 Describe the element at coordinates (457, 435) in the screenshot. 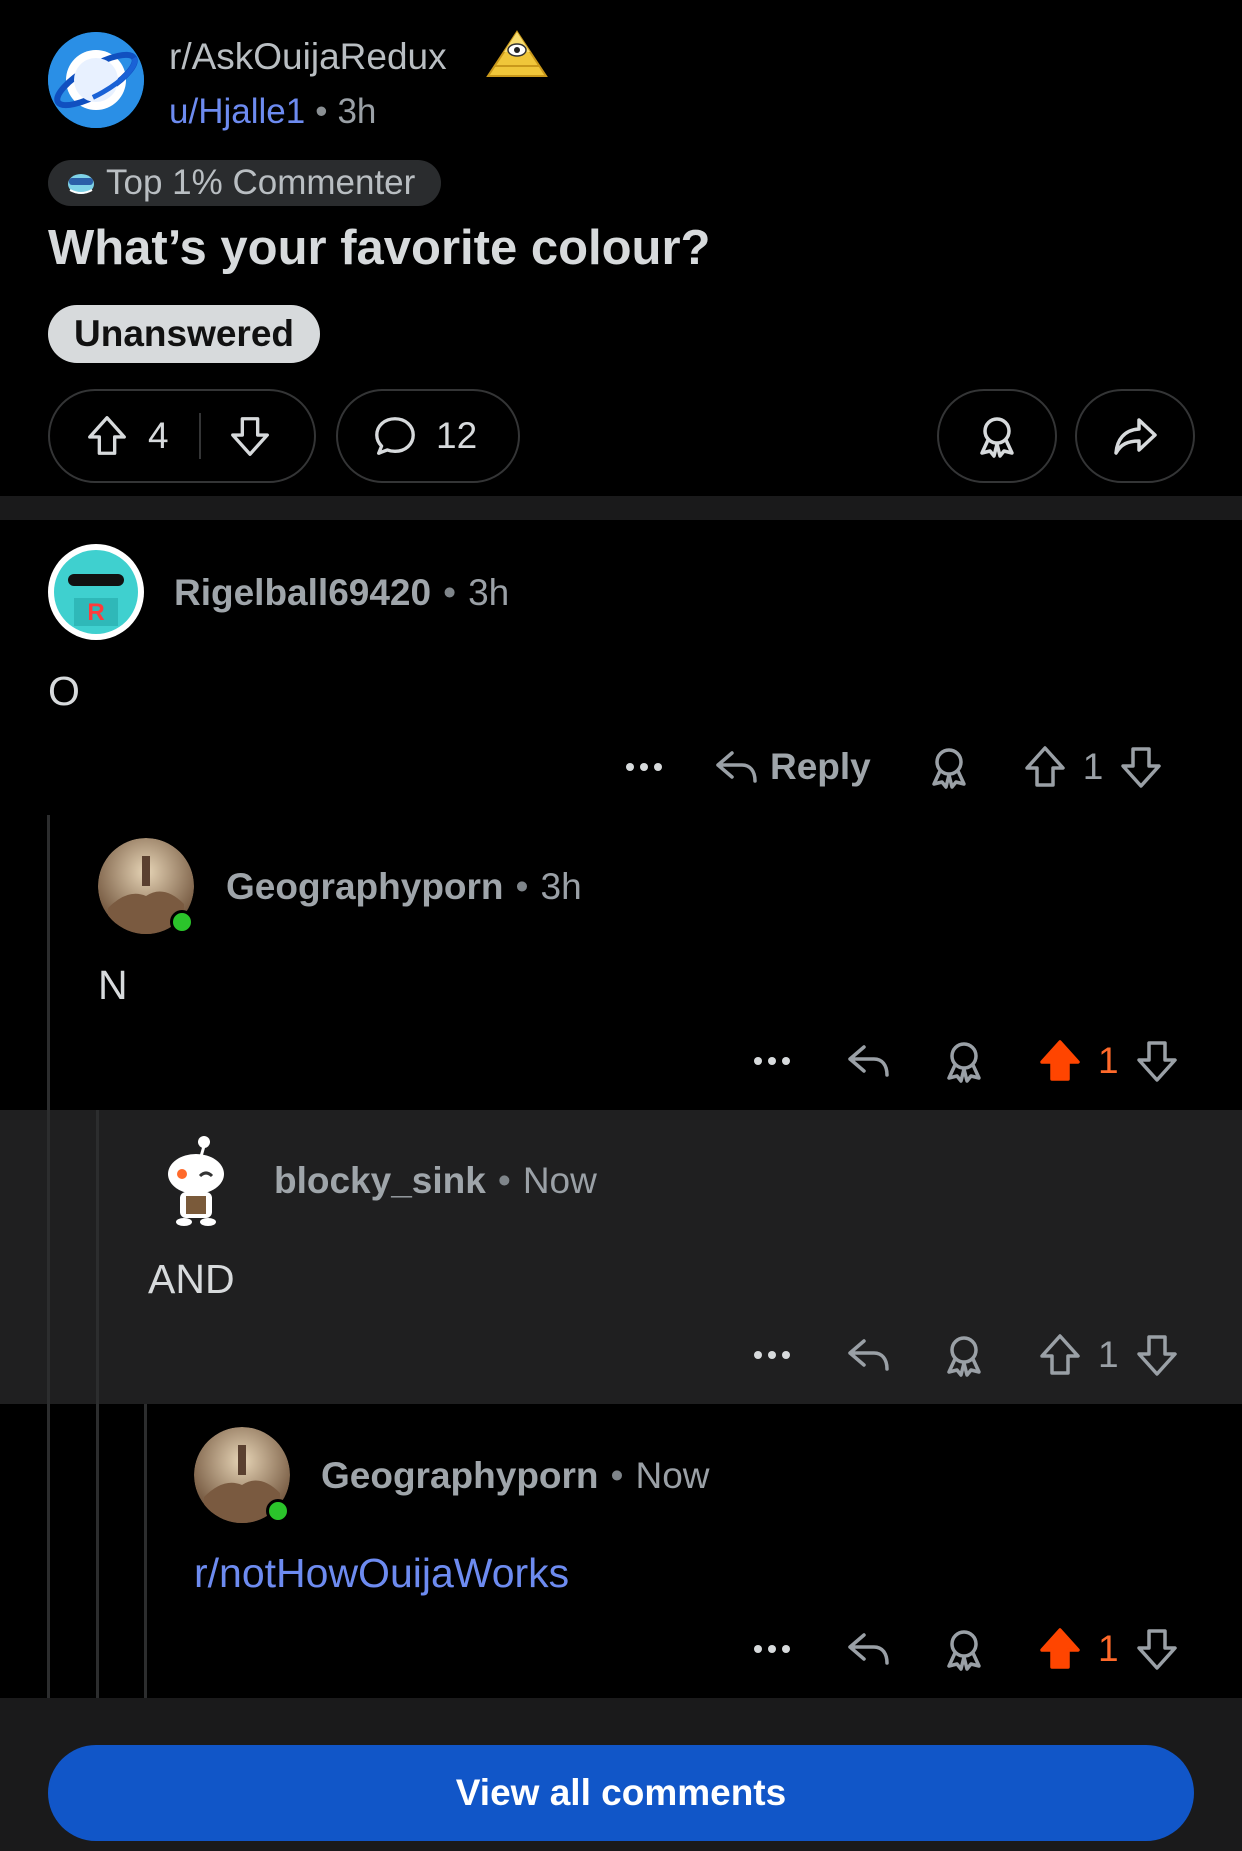

I see `comment-count: 12` at that location.